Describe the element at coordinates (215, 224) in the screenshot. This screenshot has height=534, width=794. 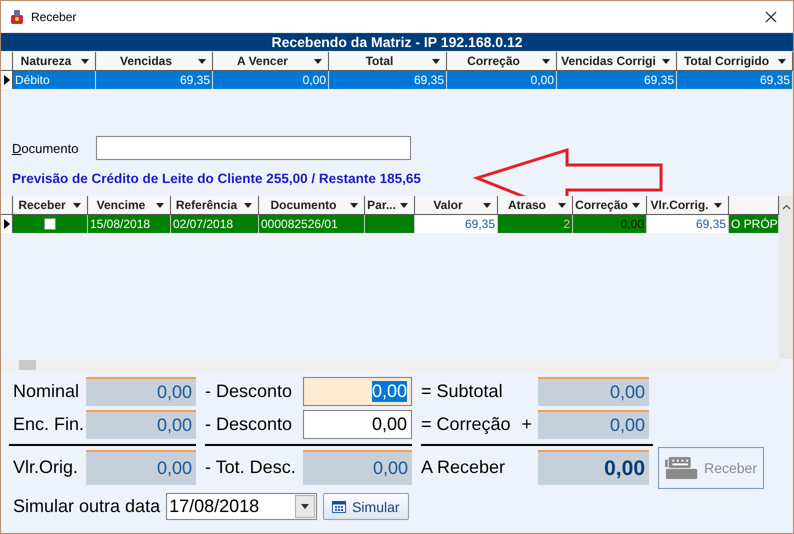
I see `table-cell: 02/07/2018` at that location.